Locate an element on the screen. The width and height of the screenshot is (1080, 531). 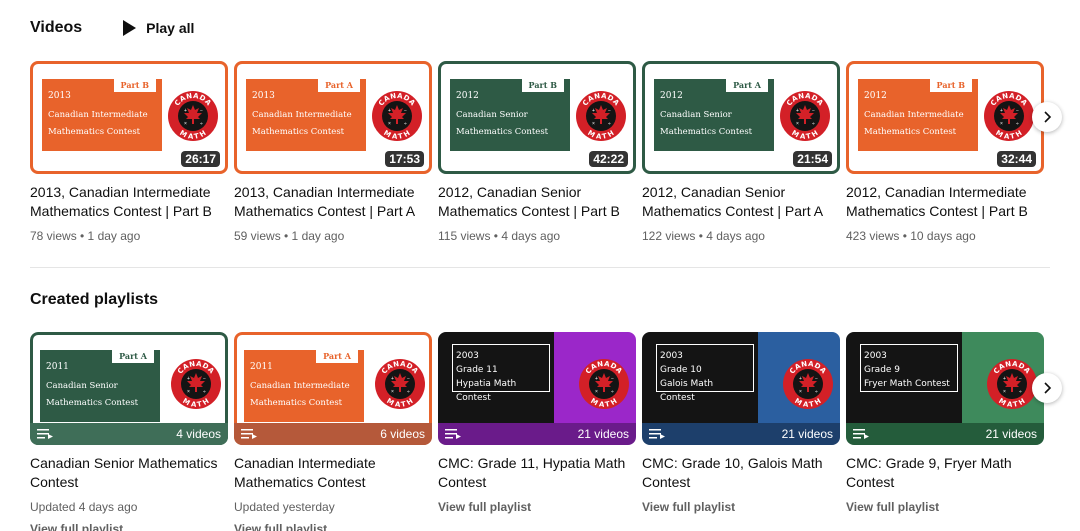
playlist-title: CMC: Grade 9, Fryer Math Contest is located at coordinates (945, 473).